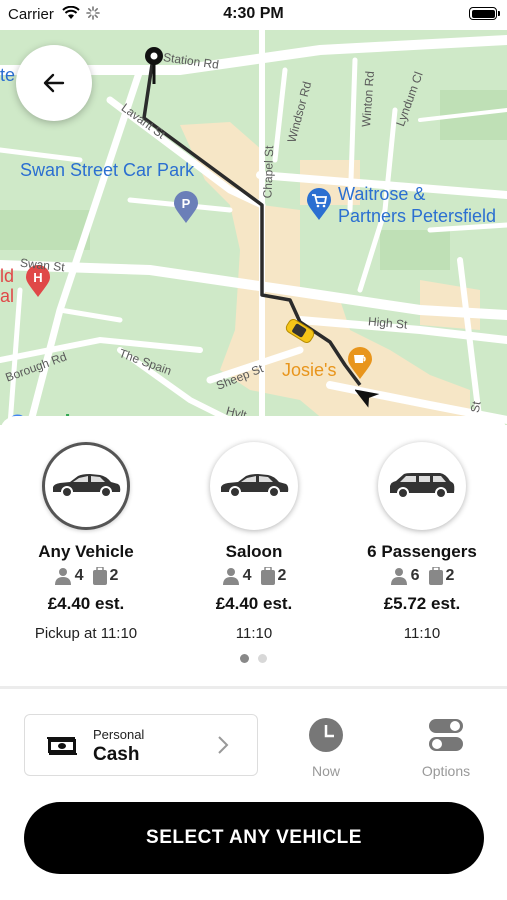  What do you see at coordinates (254, 838) in the screenshot?
I see `select-vehicle-button: SELECT ANY VEHICLE` at bounding box center [254, 838].